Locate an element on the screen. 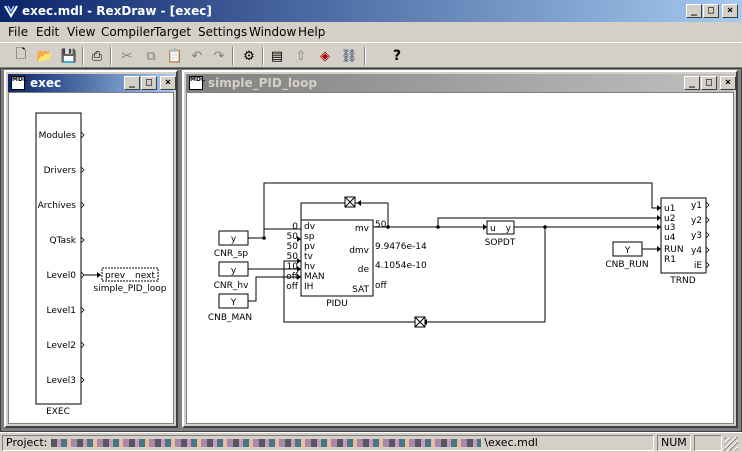  open-folder-icon: 📂 is located at coordinates (45, 56).